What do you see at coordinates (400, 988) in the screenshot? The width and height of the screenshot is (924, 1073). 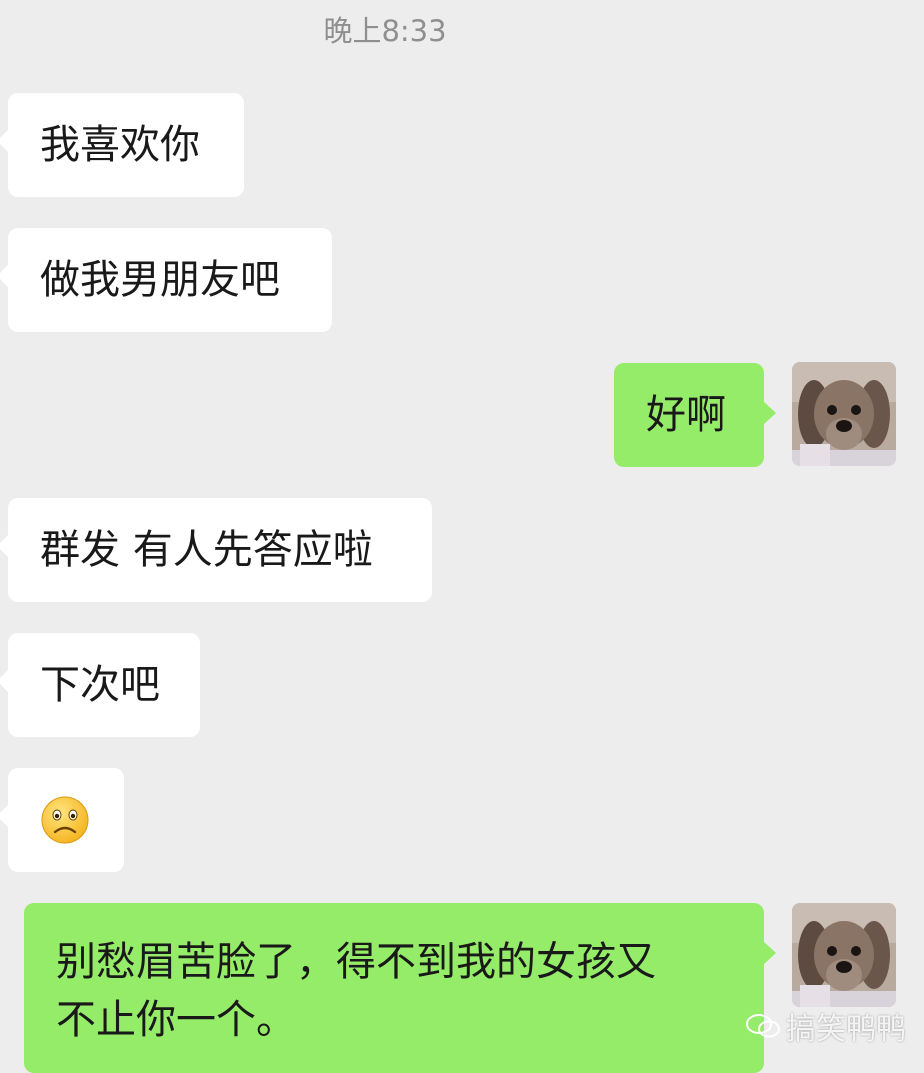 I see `message-bubble-outgoing: 别愁眉苦脸了，得不到我的女孩又 不止你一个。` at bounding box center [400, 988].